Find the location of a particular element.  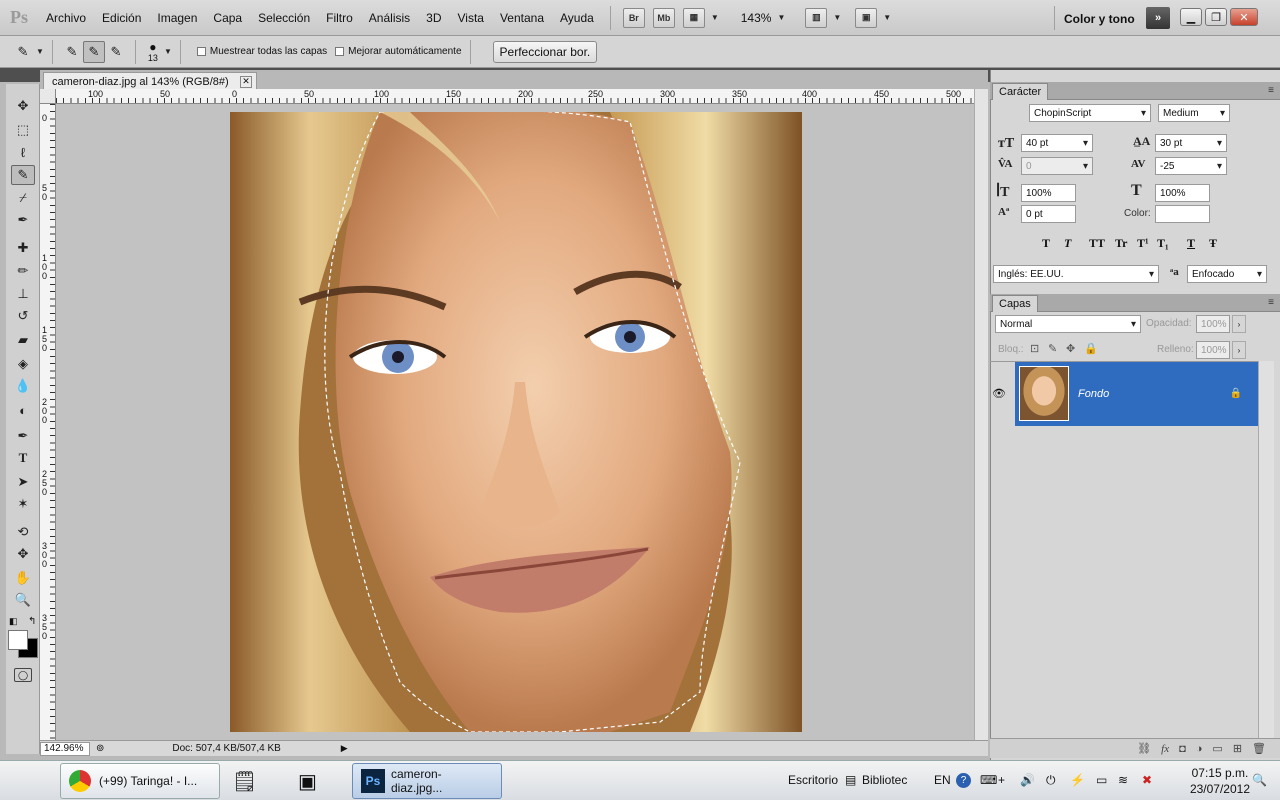

language-indicator: EN is located at coordinates (942, 780).